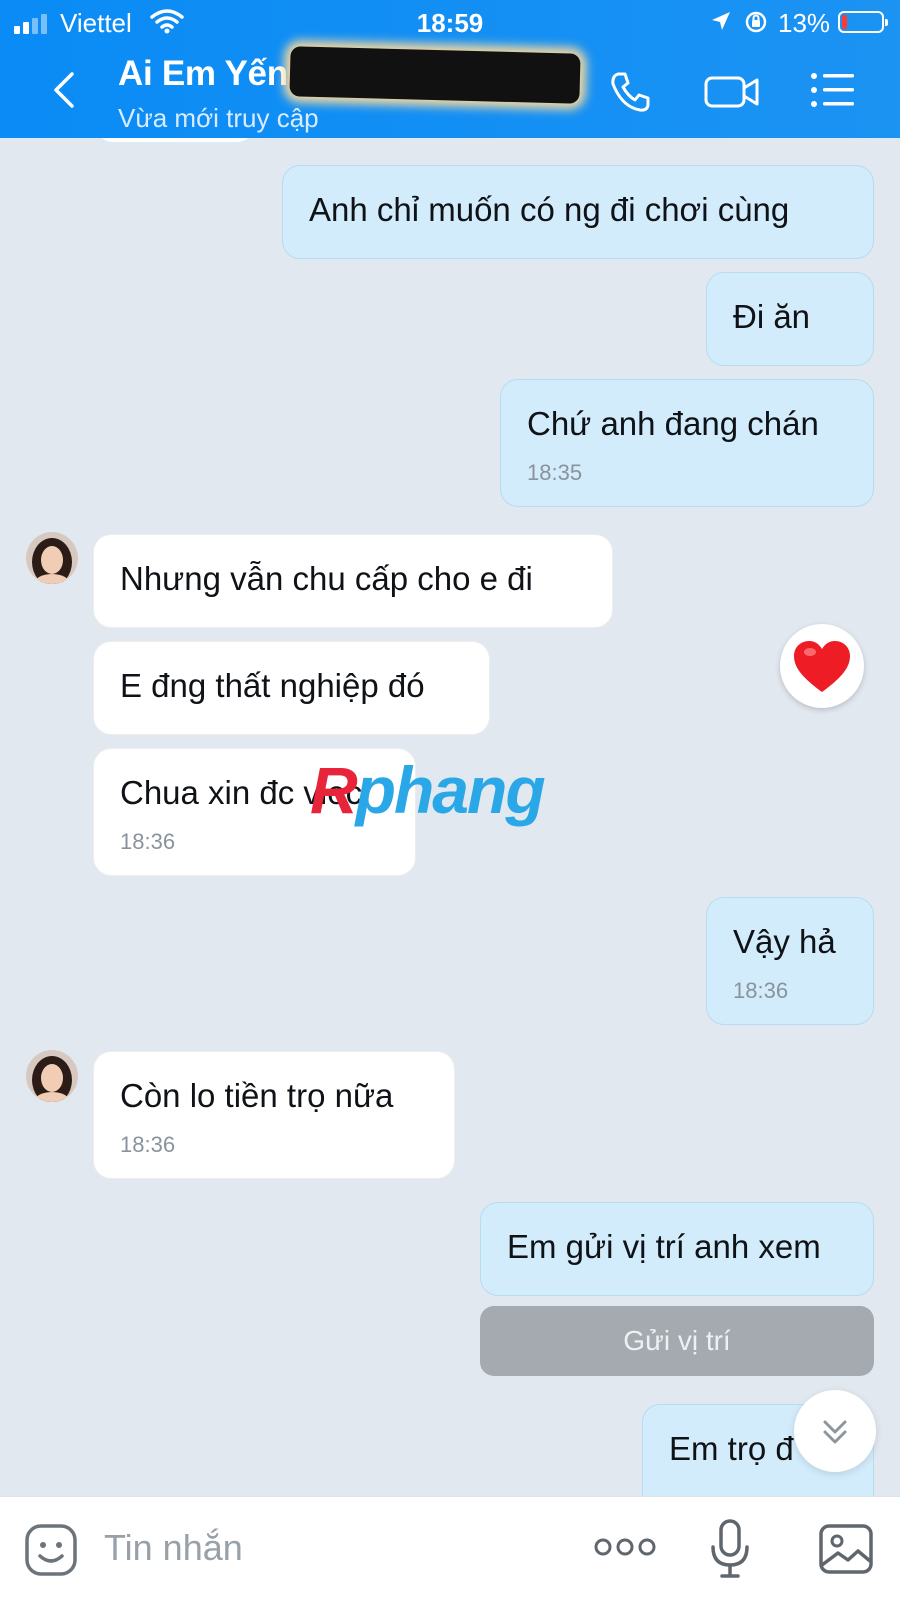 The height and width of the screenshot is (1600, 900). What do you see at coordinates (756, 24) in the screenshot?
I see `rotation-lock-icon` at bounding box center [756, 24].